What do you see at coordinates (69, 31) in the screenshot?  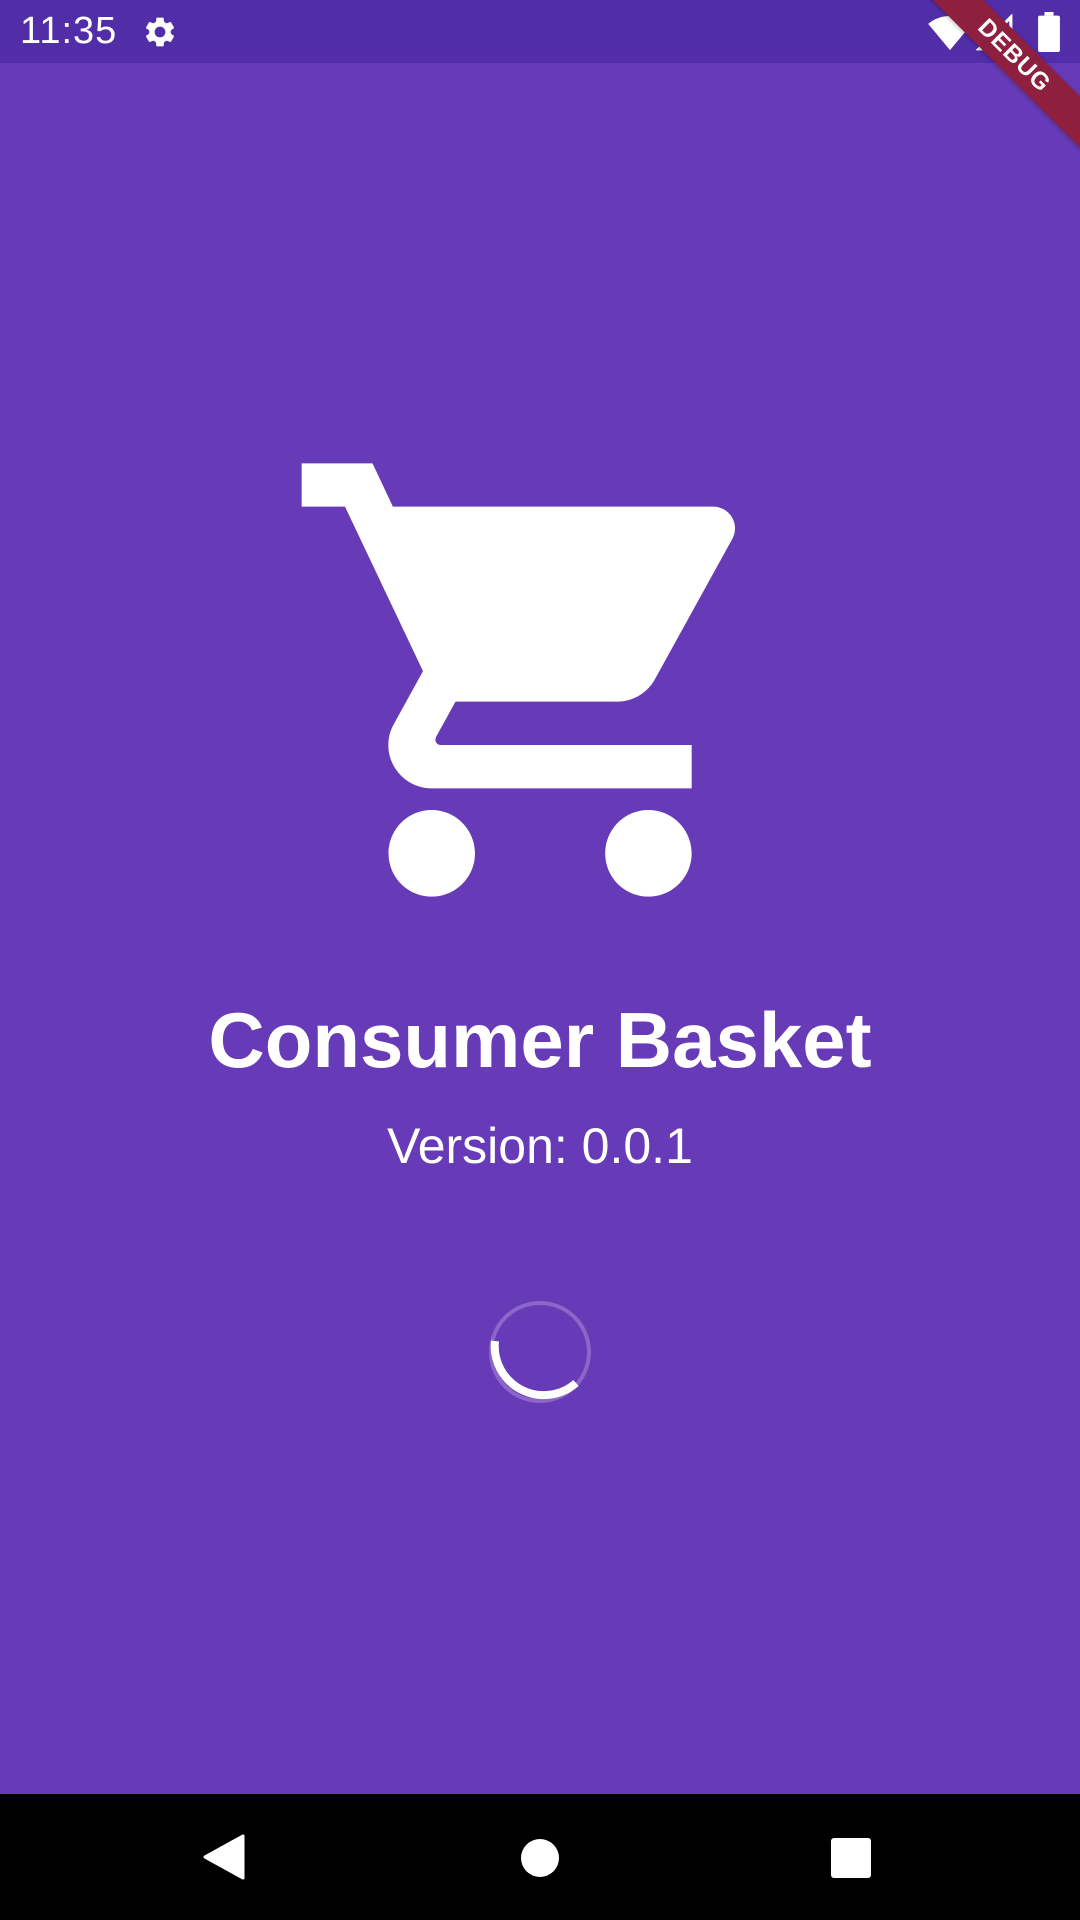 I see `status-time: 11:35` at bounding box center [69, 31].